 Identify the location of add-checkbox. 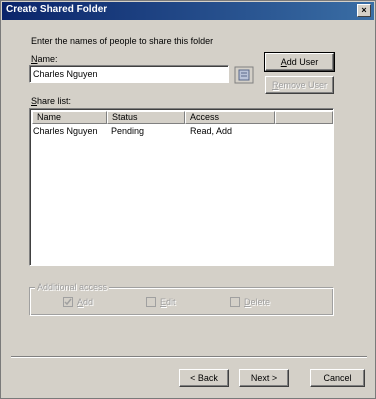
(68, 302).